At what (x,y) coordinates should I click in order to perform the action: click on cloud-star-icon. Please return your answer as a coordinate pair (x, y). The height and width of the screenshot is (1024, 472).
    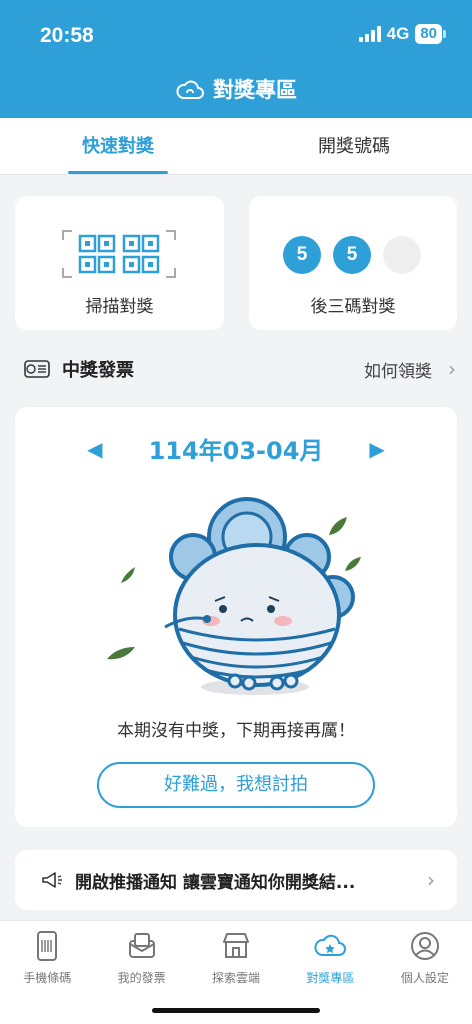
    Looking at the image, I should click on (330, 945).